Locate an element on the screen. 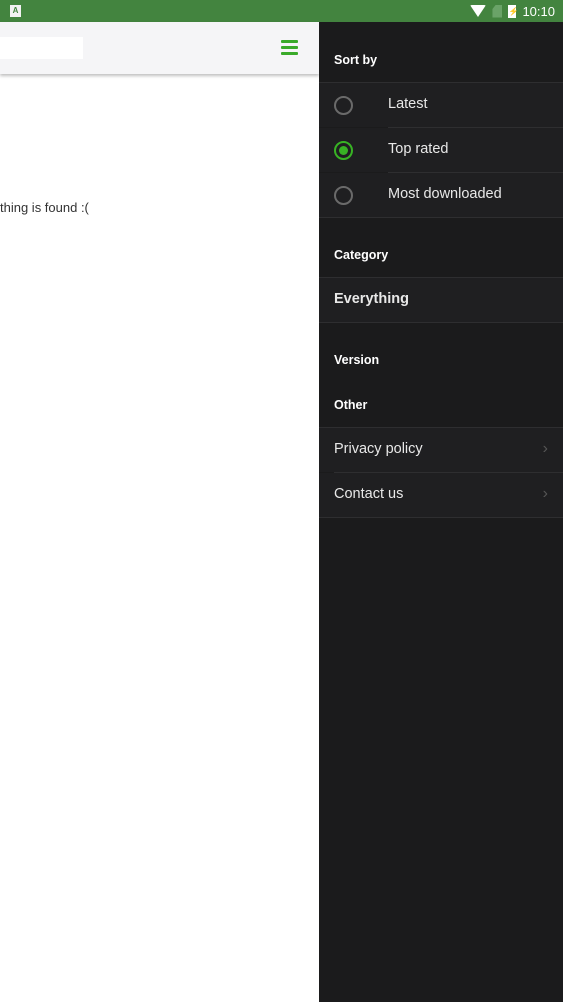 The width and height of the screenshot is (563, 1002). category-value: Everything is located at coordinates (371, 299).